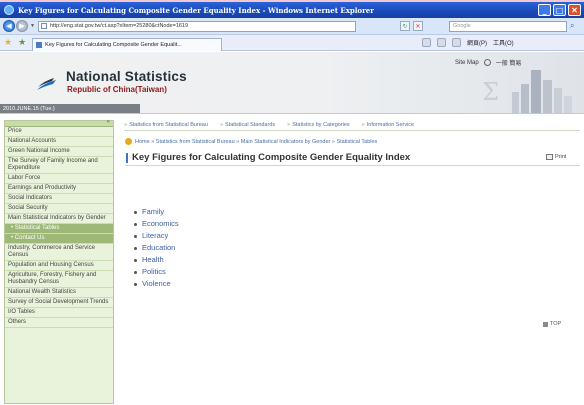 The height and width of the screenshot is (405, 584). Describe the element at coordinates (156, 284) in the screenshot. I see `topic-violence: Violence` at that location.